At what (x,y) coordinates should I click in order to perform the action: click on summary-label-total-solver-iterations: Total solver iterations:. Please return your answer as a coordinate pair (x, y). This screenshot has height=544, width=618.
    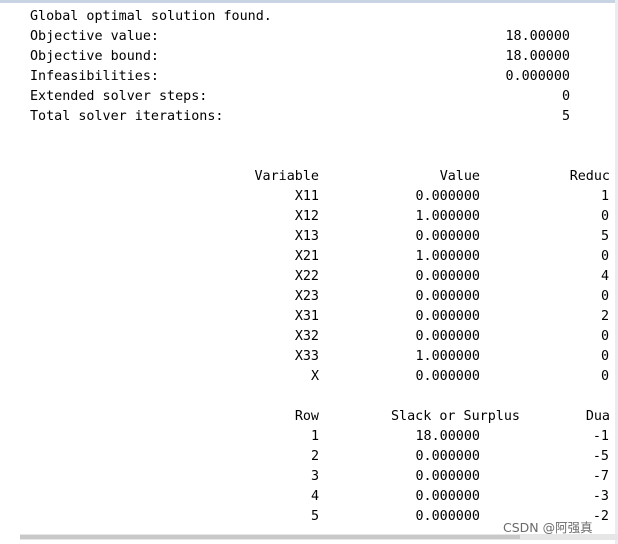
    Looking at the image, I should click on (127, 116).